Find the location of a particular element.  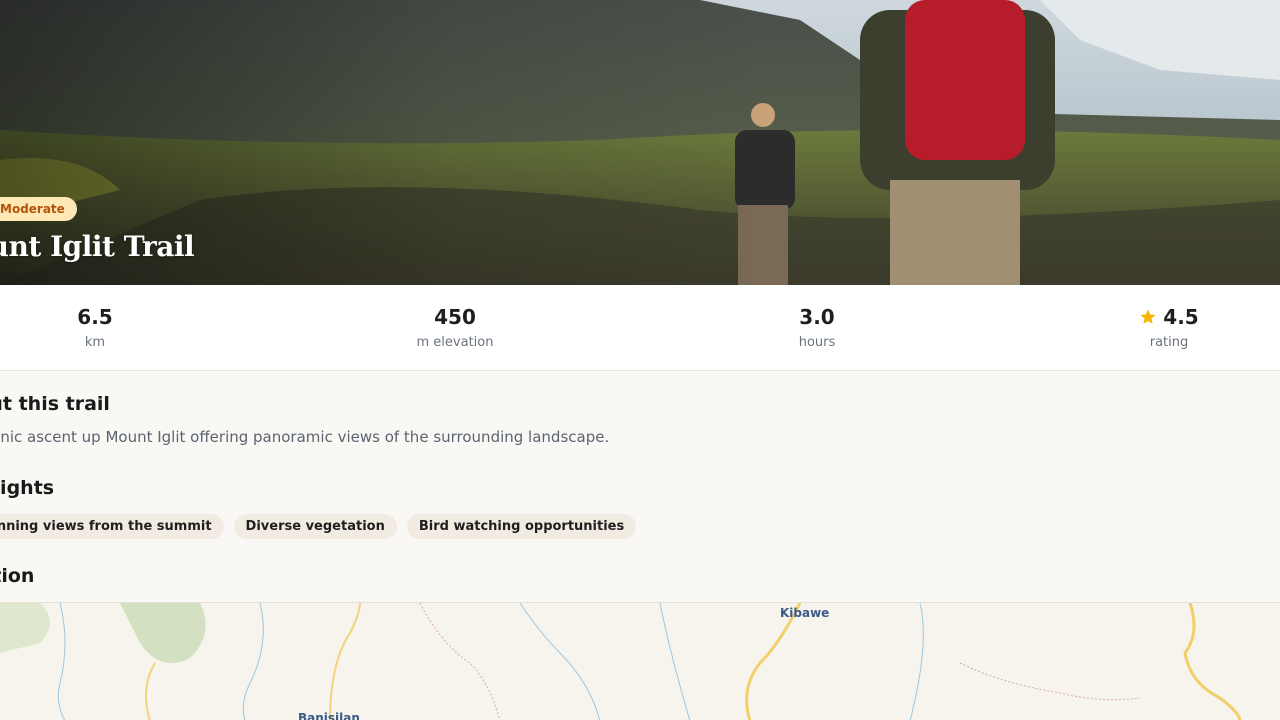

difficulty-badge: Moderate is located at coordinates (38, 209).